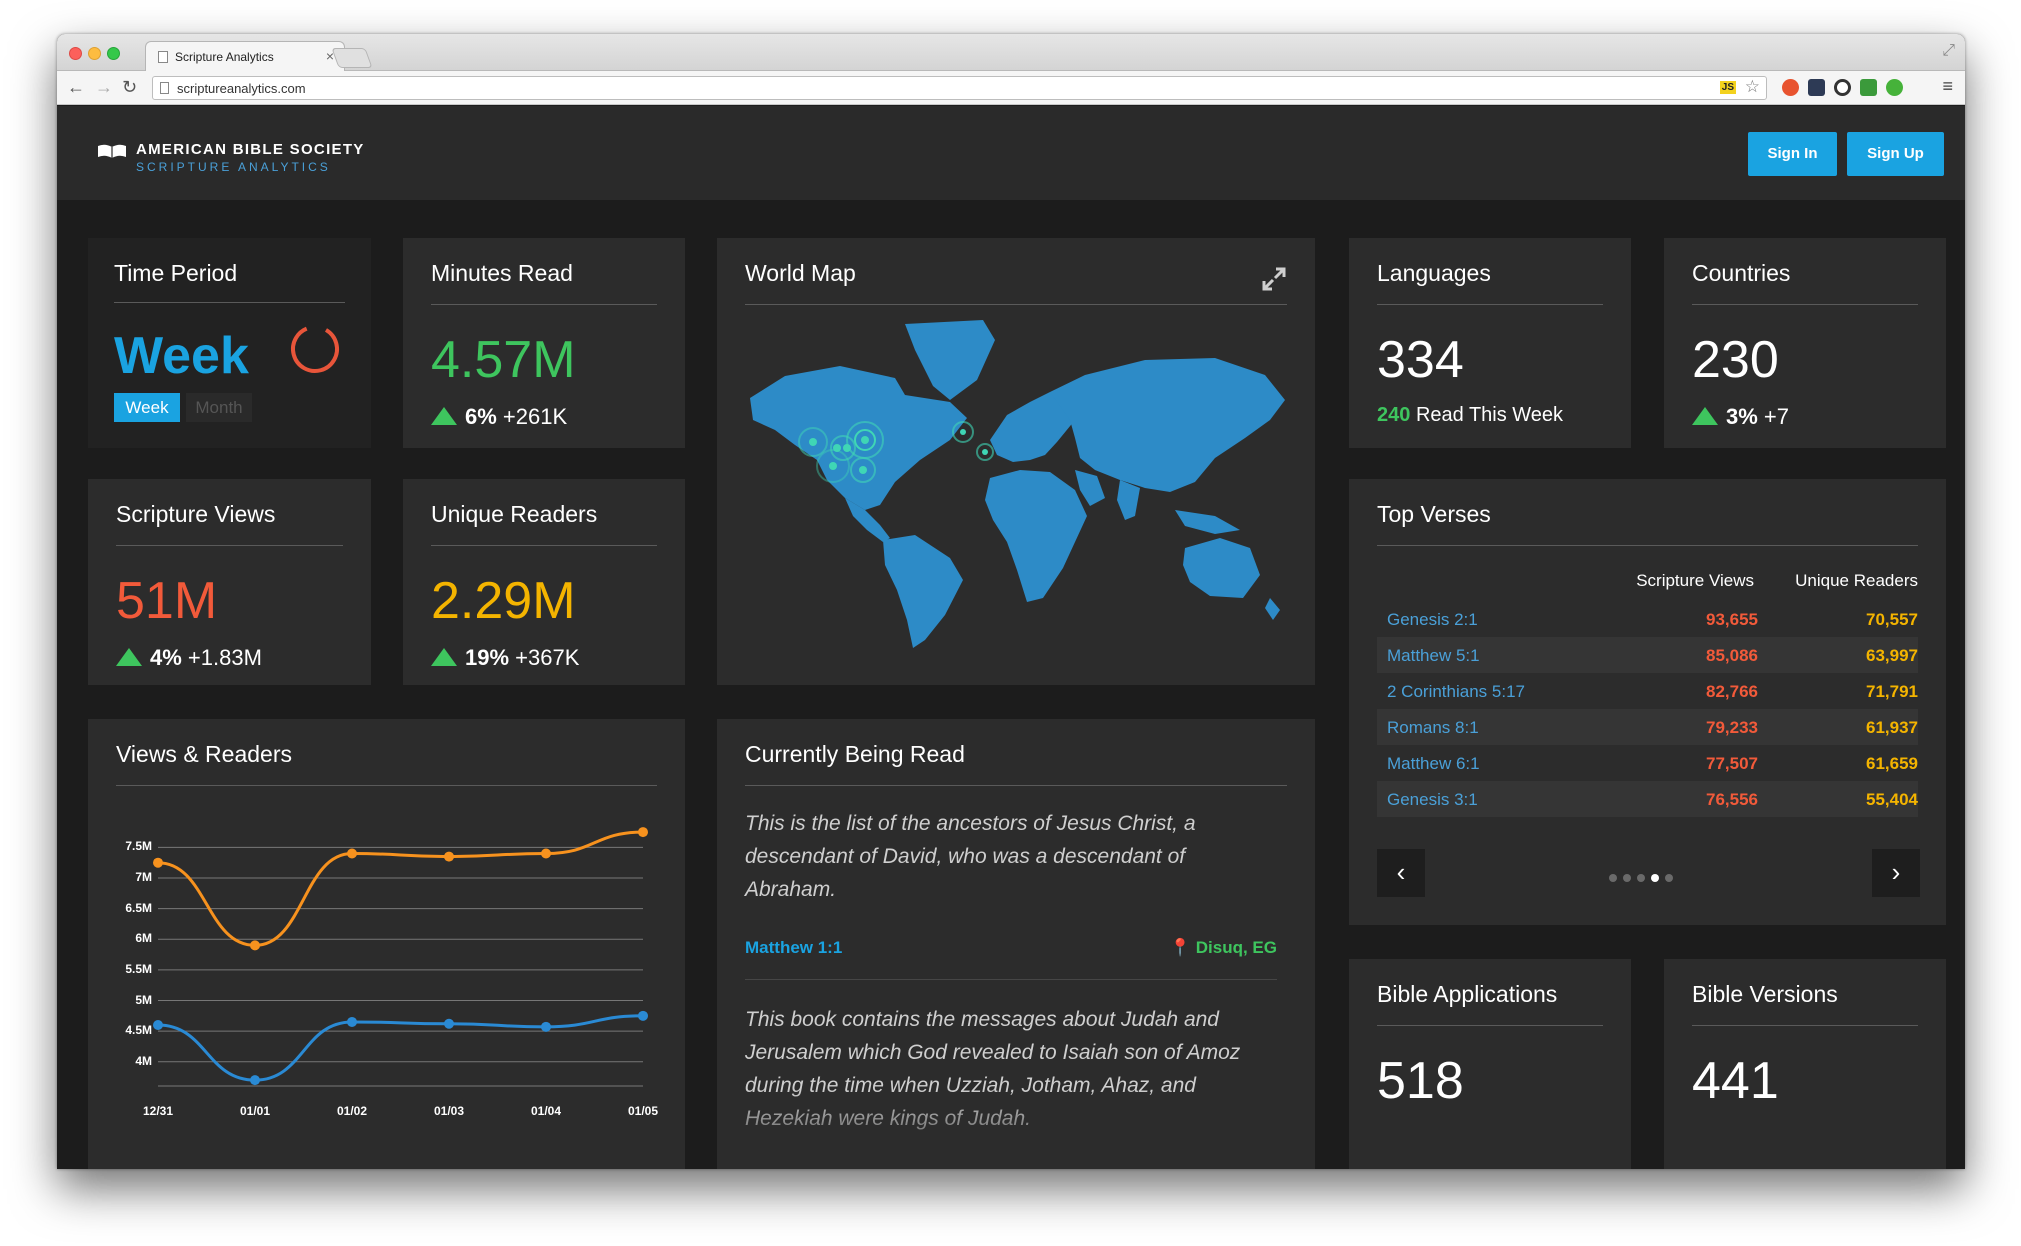 The image size is (2021, 1246). Describe the element at coordinates (1752, 87) in the screenshot. I see `bookmark-star-icon: ☆` at that location.